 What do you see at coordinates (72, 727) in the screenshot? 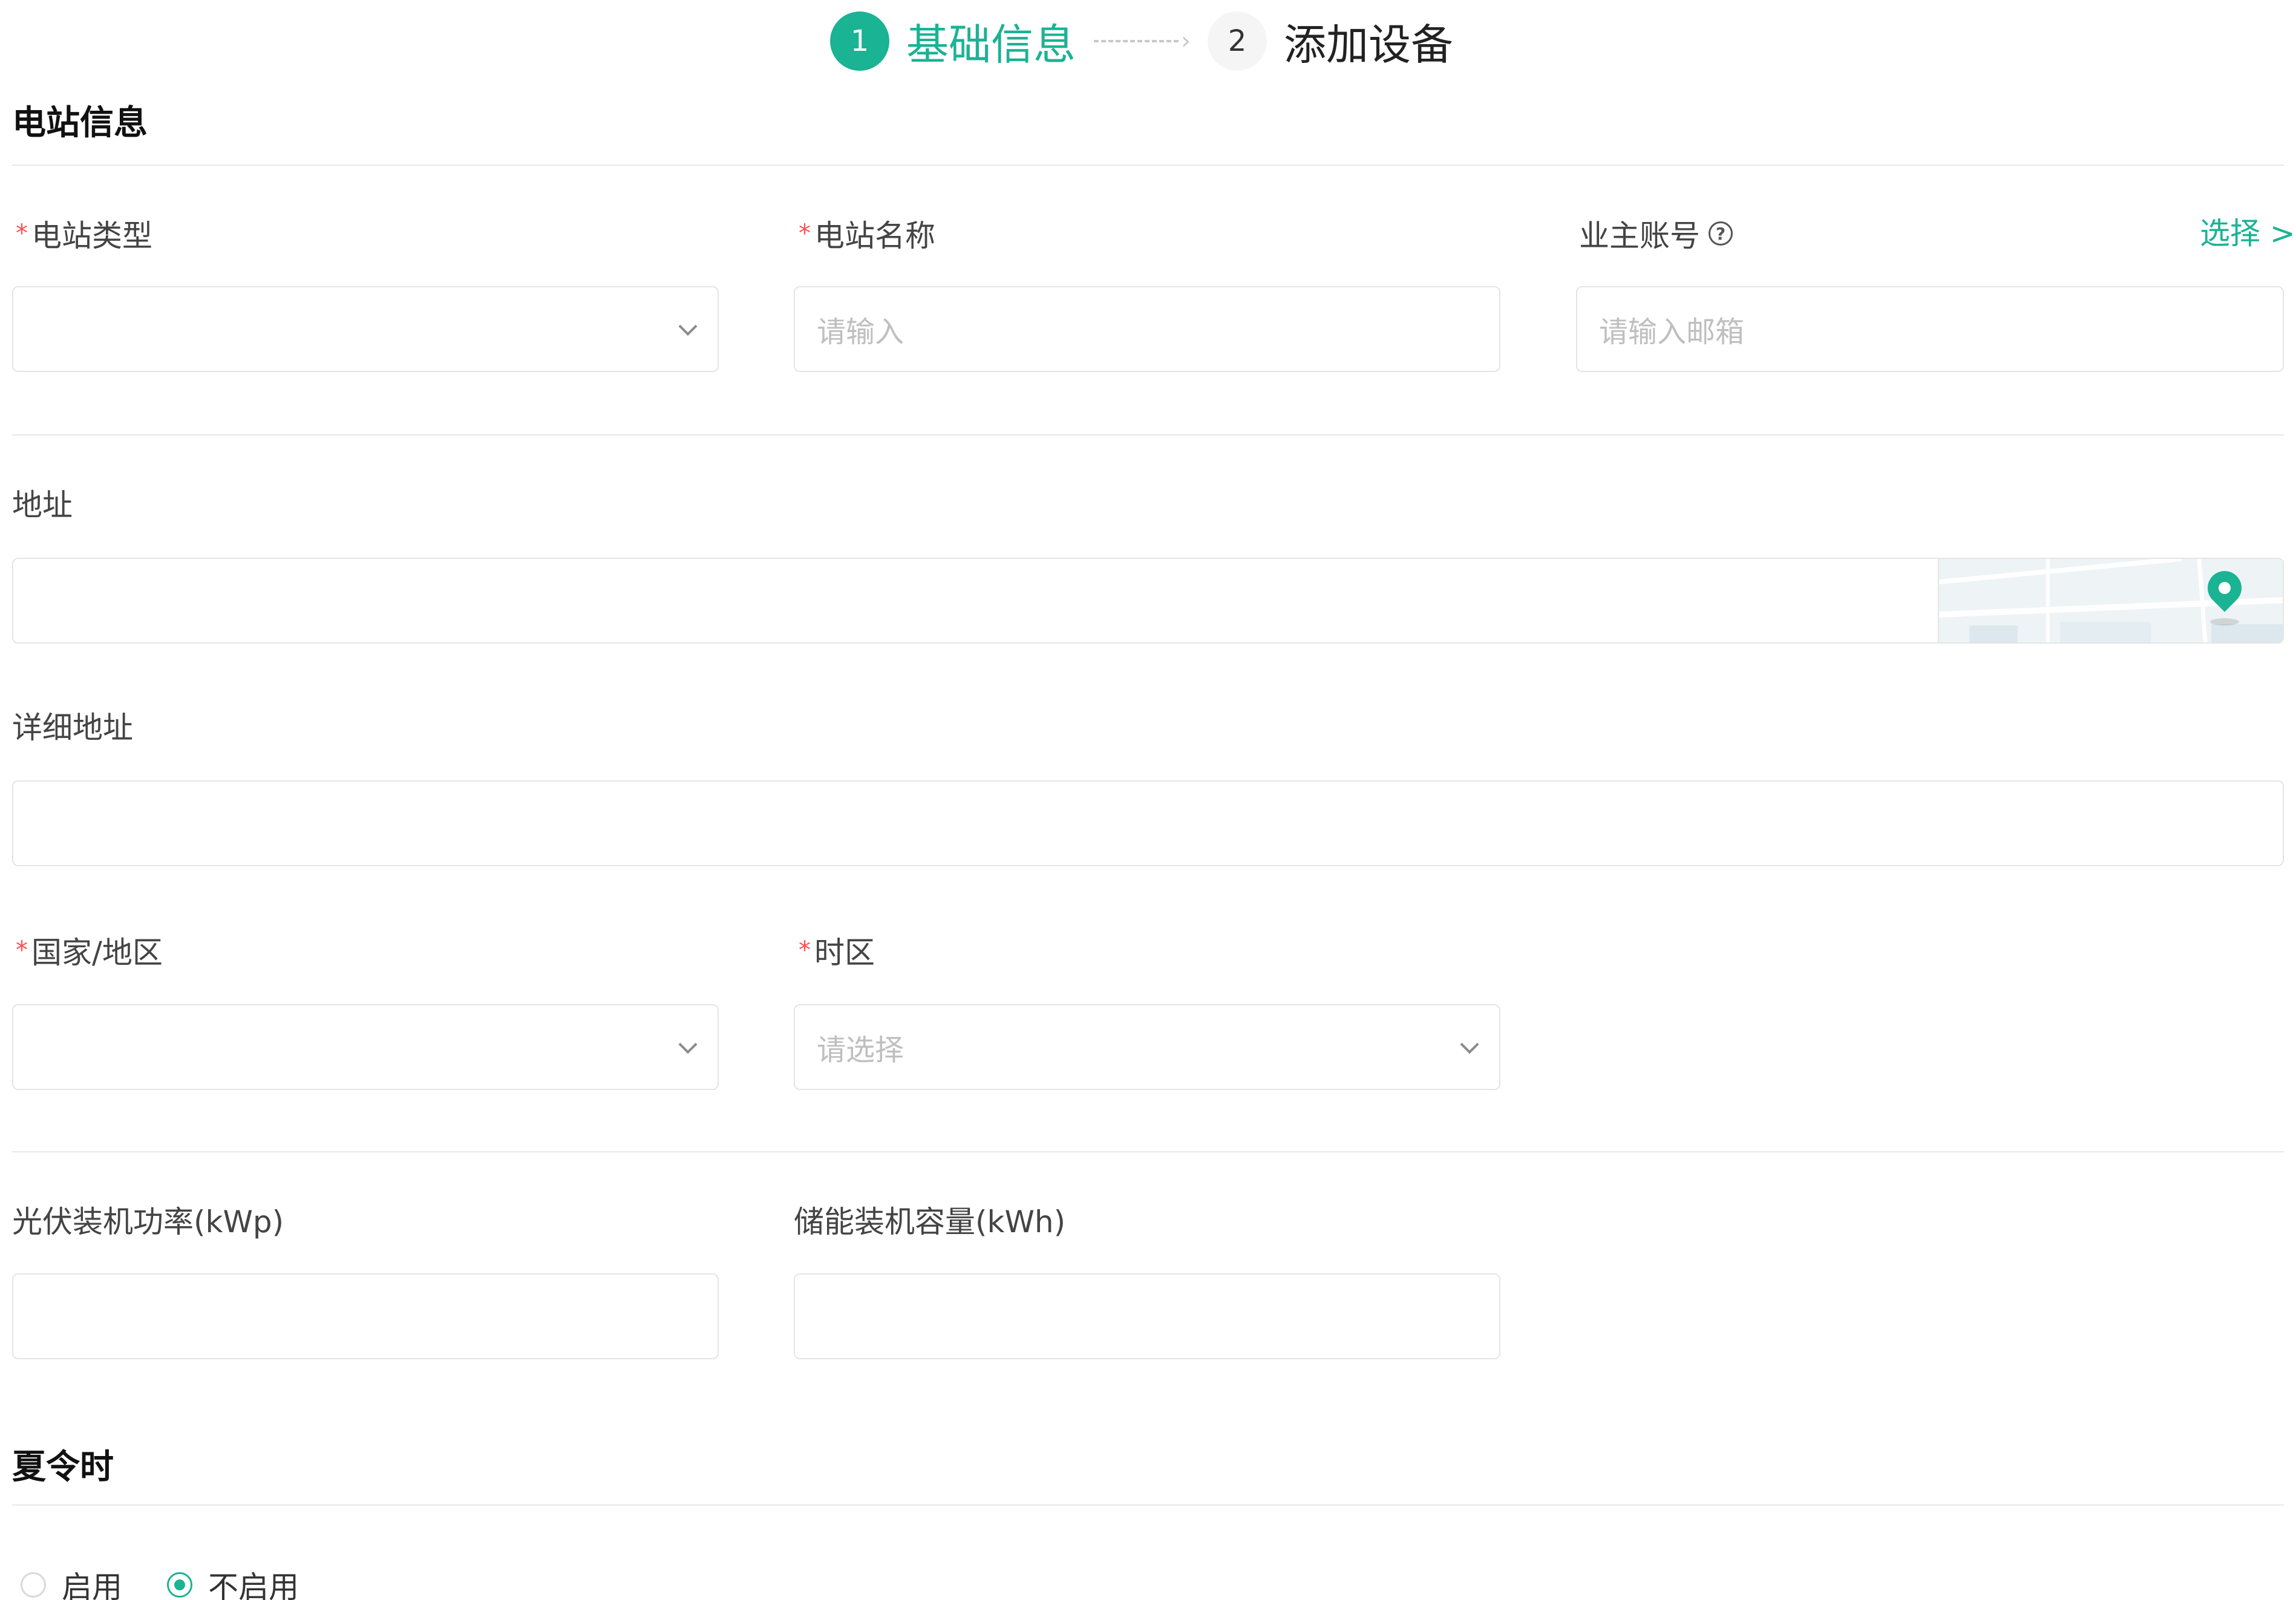
I see `detail-address-label: 详细地址` at bounding box center [72, 727].